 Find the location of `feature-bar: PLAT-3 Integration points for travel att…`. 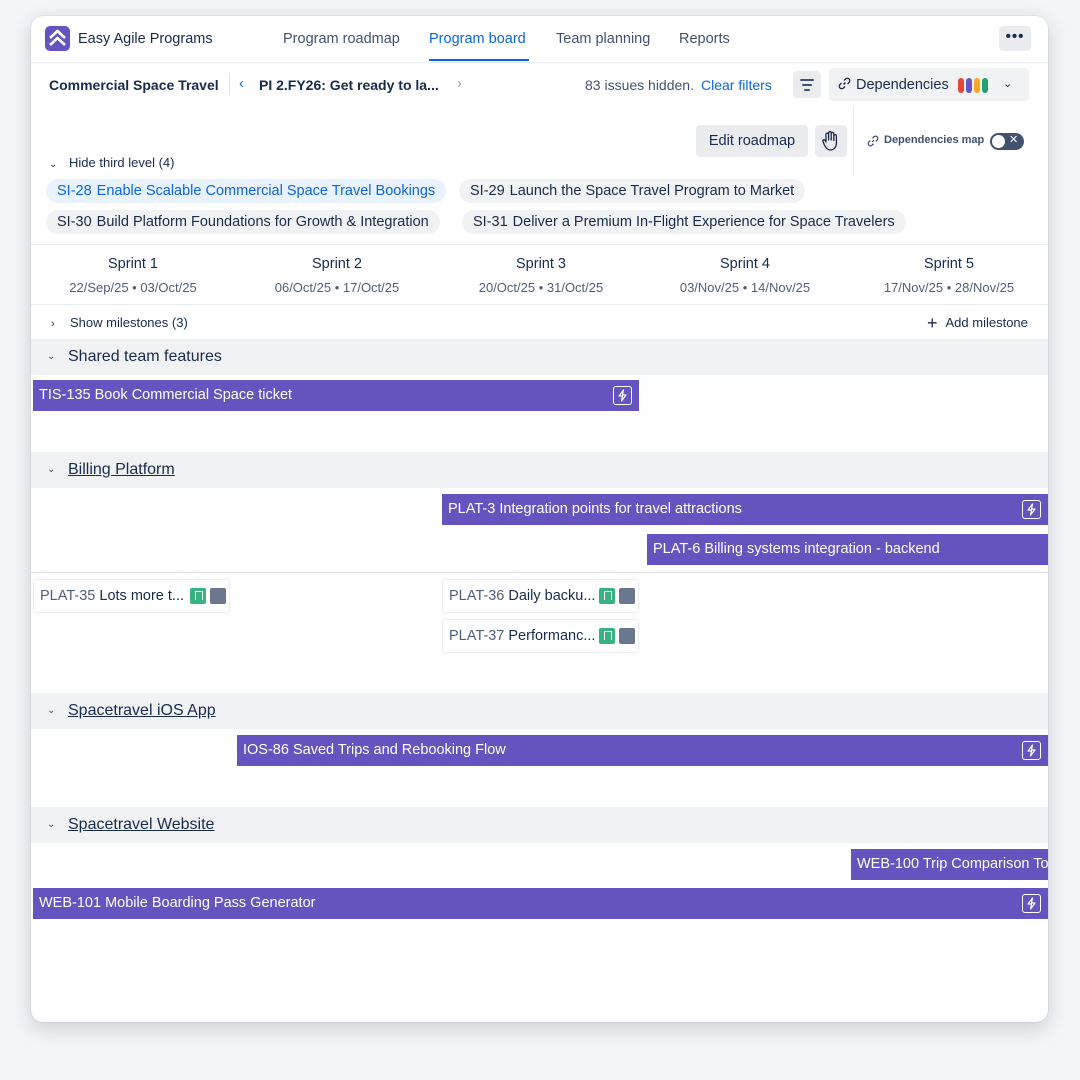

feature-bar: PLAT-3 Integration points for travel att… is located at coordinates (745, 509).